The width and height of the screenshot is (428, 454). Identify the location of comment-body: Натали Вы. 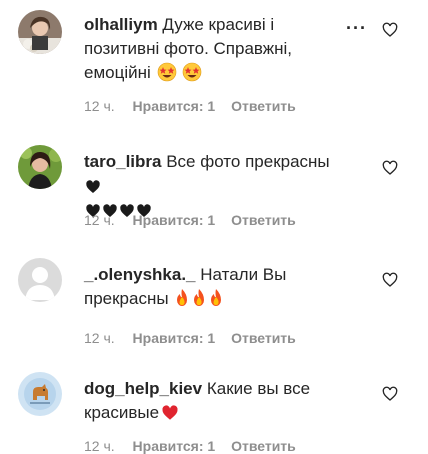
(243, 274).